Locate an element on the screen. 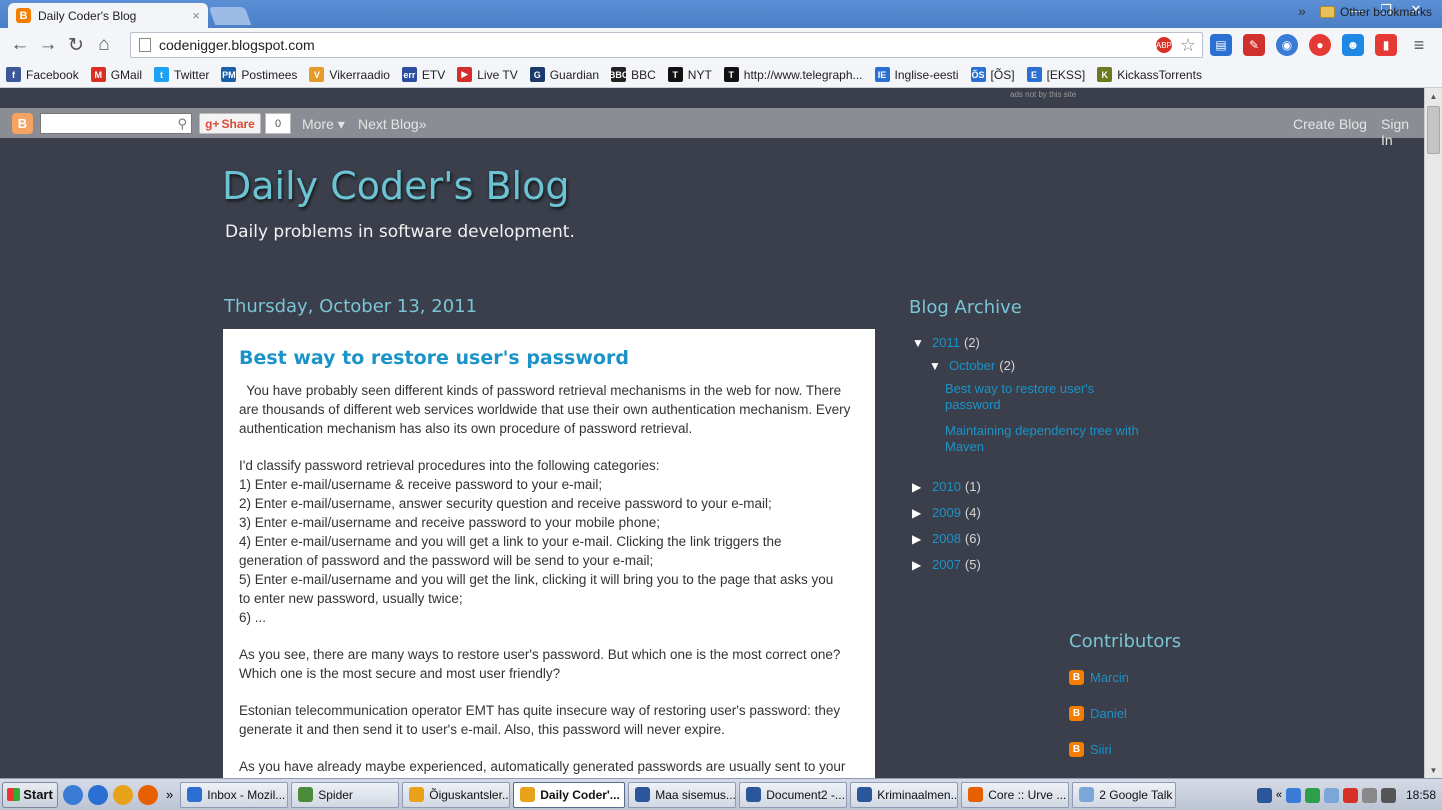  archive-year-2010: ▶ 2010 (1) is located at coordinates (946, 486).